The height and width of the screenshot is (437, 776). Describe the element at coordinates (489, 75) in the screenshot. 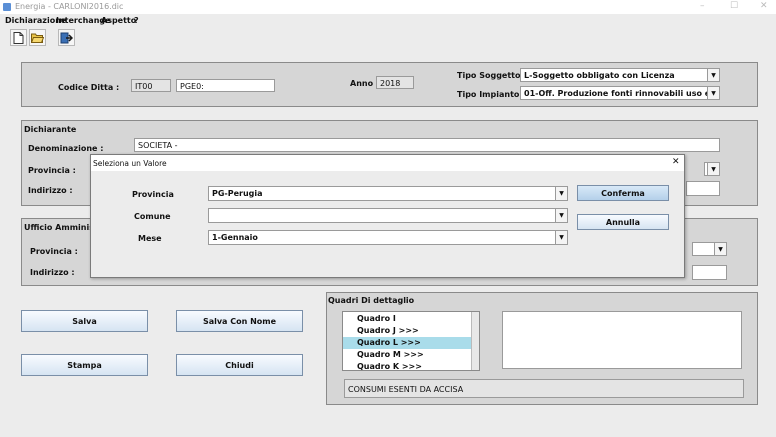

I see `tipo-soggetto-label: Tipo Soggetto` at that location.